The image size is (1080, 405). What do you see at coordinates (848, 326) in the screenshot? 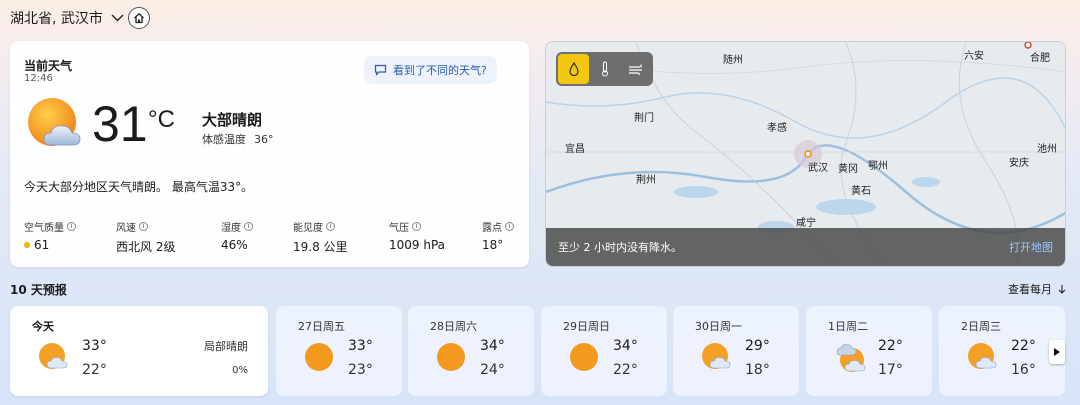
I see `day-name: 1日周二` at bounding box center [848, 326].